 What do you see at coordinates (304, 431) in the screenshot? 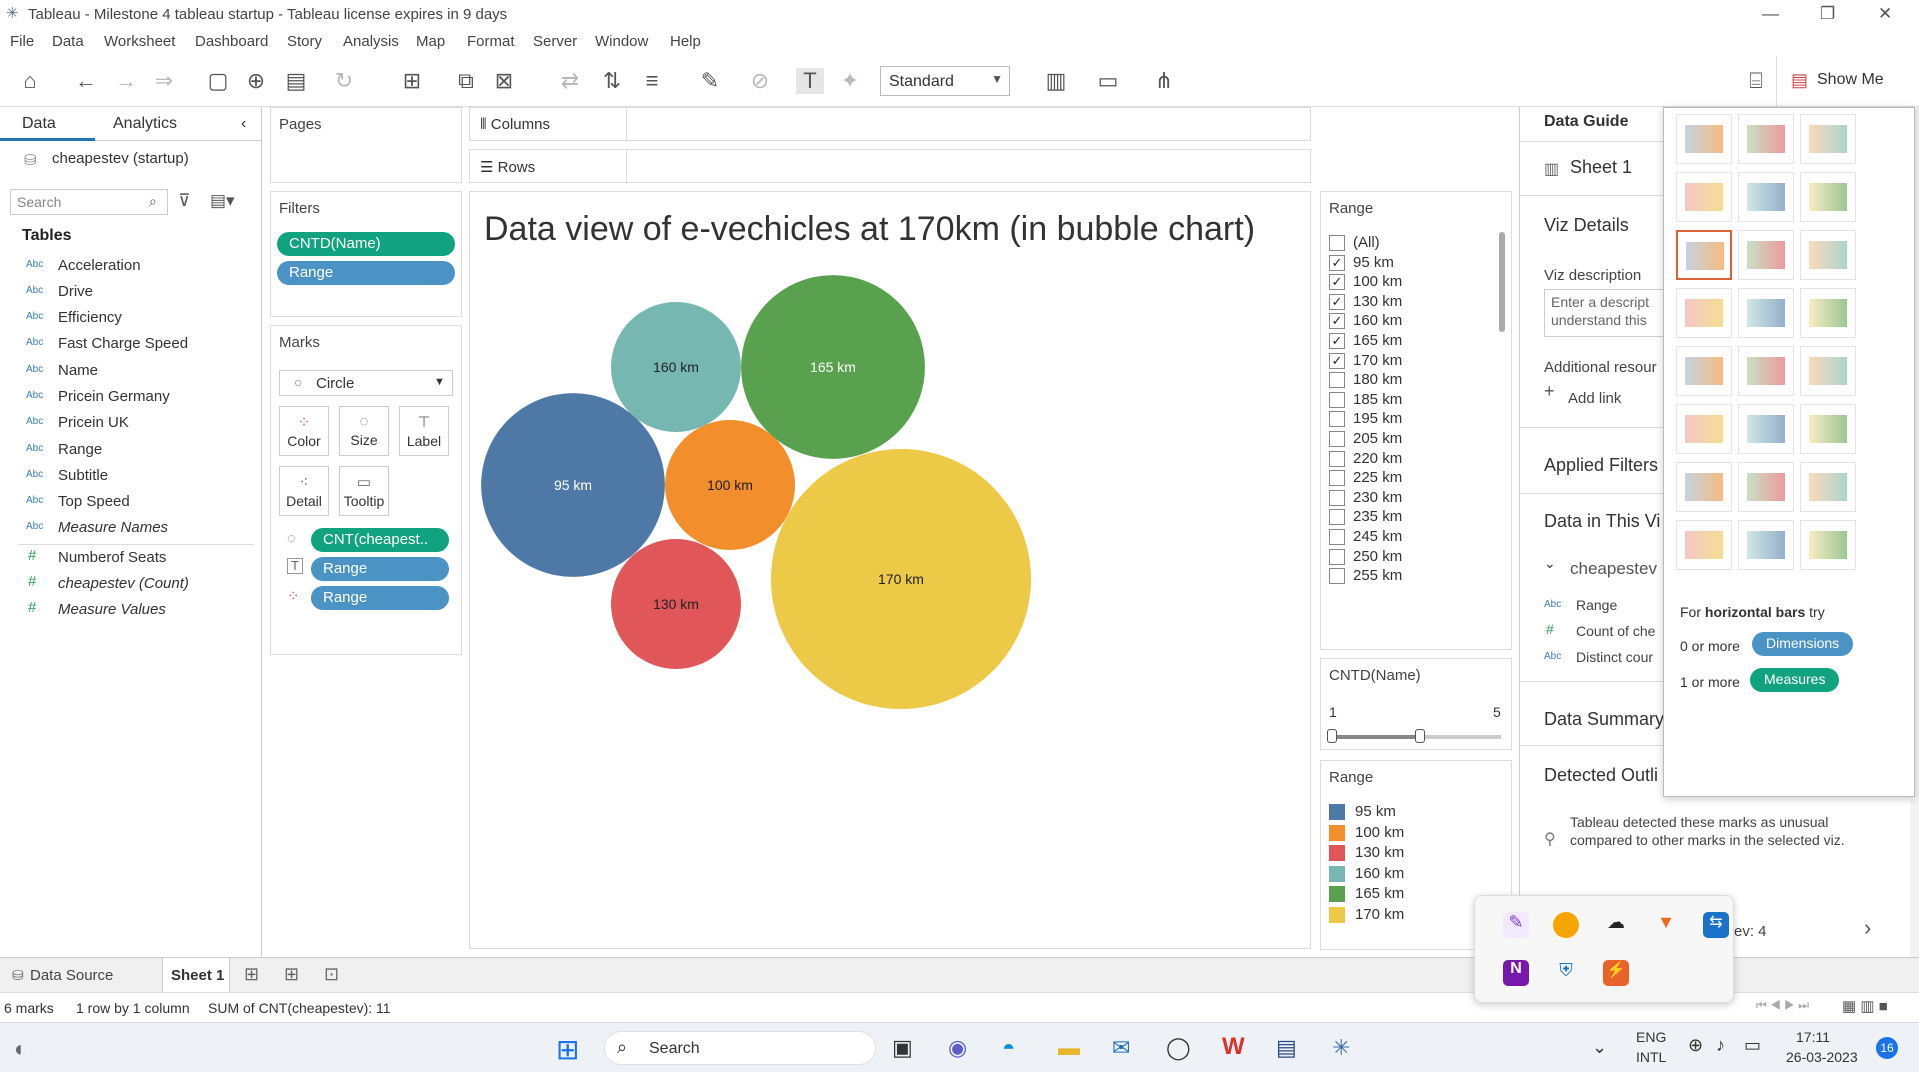
I see `color-button: ⁘ Color` at bounding box center [304, 431].